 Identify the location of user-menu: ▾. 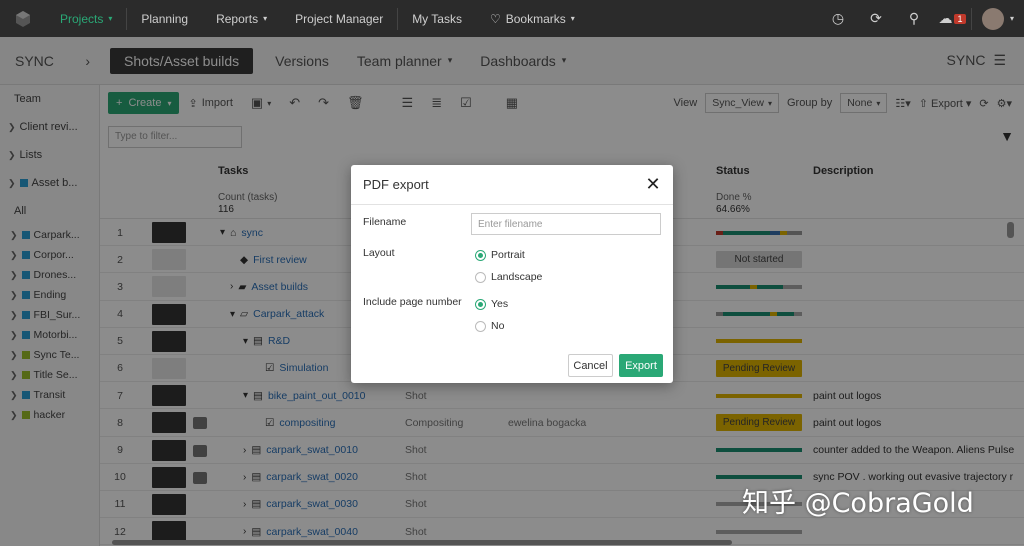
(998, 18).